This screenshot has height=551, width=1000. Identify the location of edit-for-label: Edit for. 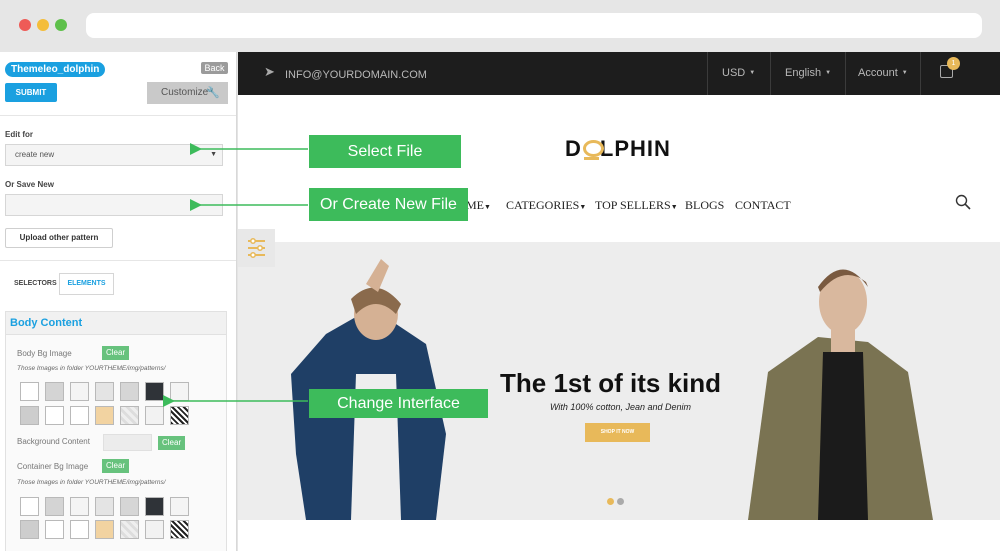
(19, 134).